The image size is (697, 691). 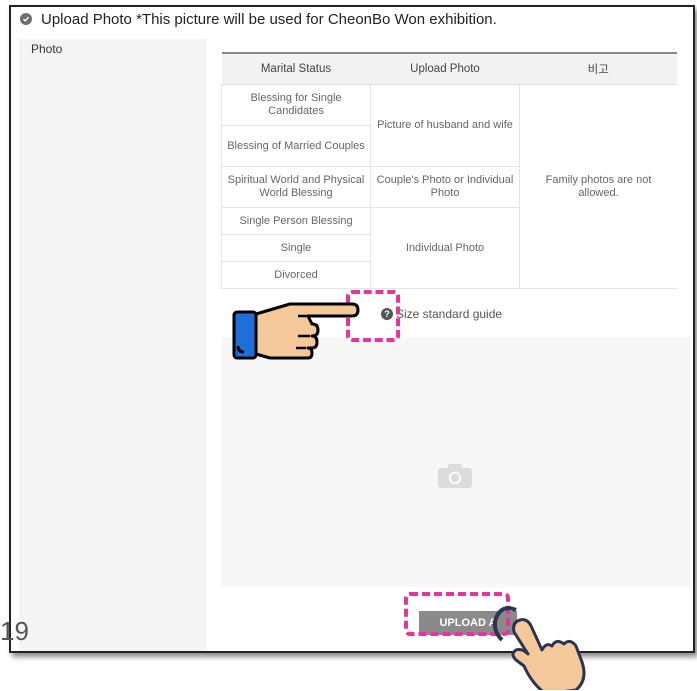 I want to click on note-cell: Family photos are not allowed., so click(x=598, y=186).